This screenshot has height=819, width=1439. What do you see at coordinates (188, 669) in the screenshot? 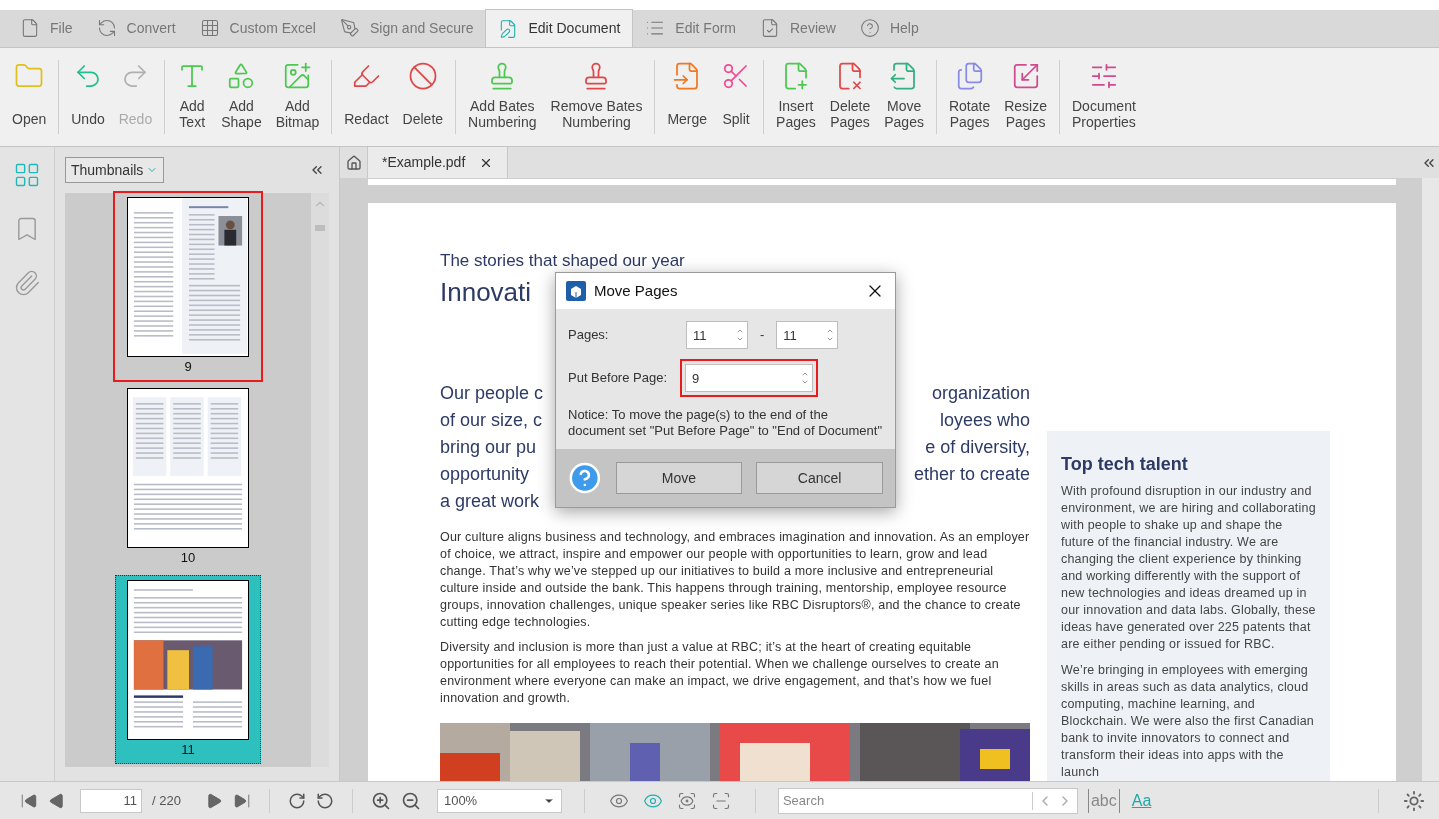
I see `thumbnail-item: 11` at bounding box center [188, 669].